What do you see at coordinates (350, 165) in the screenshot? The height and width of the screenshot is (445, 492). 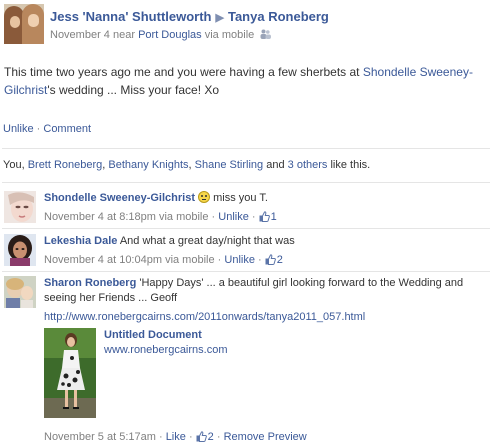 I see `likes-suffix: like this.` at bounding box center [350, 165].